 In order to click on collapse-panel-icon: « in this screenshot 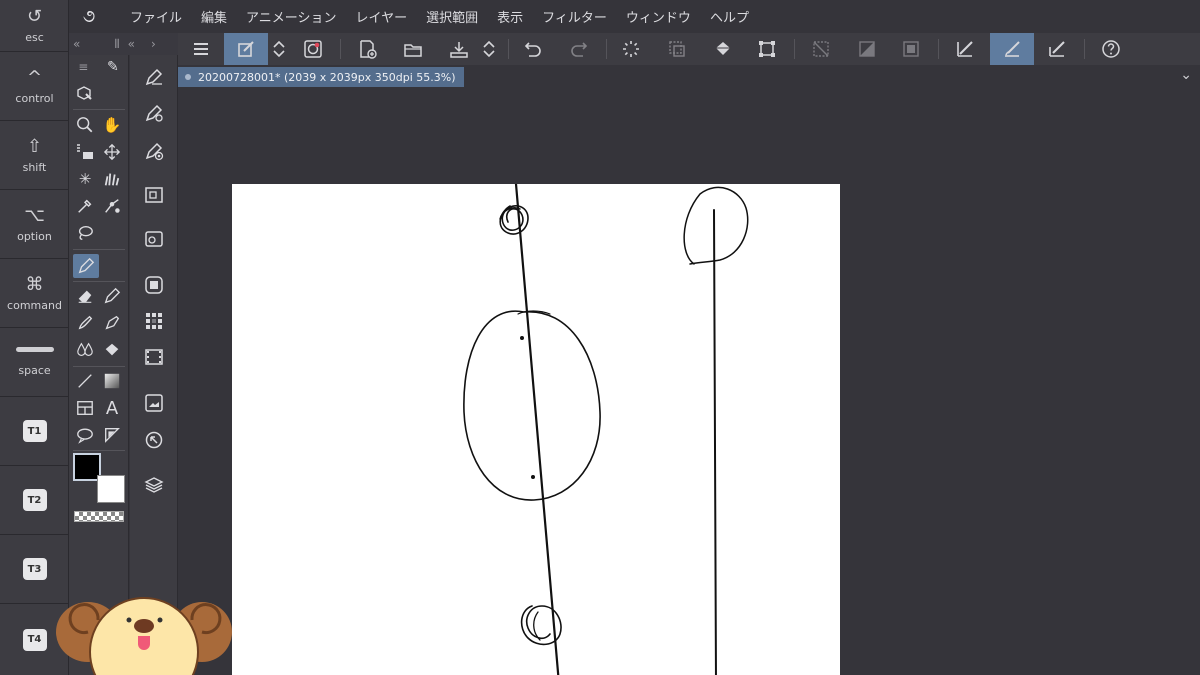, I will do `click(131, 44)`.